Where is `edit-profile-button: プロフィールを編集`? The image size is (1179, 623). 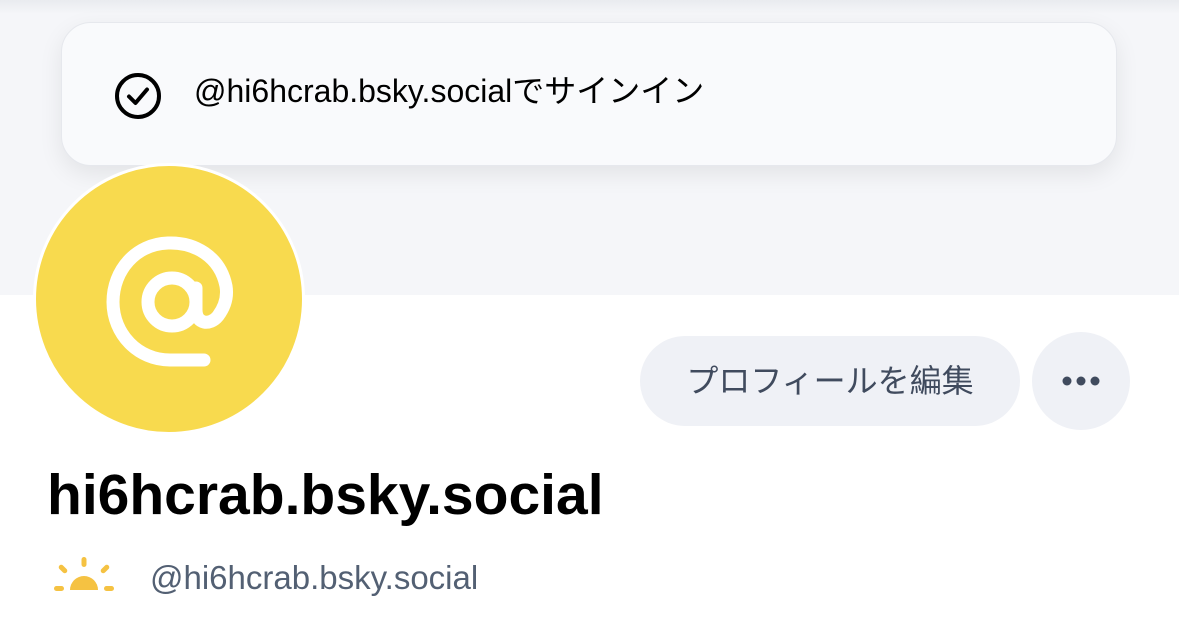
edit-profile-button: プロフィールを編集 is located at coordinates (830, 381).